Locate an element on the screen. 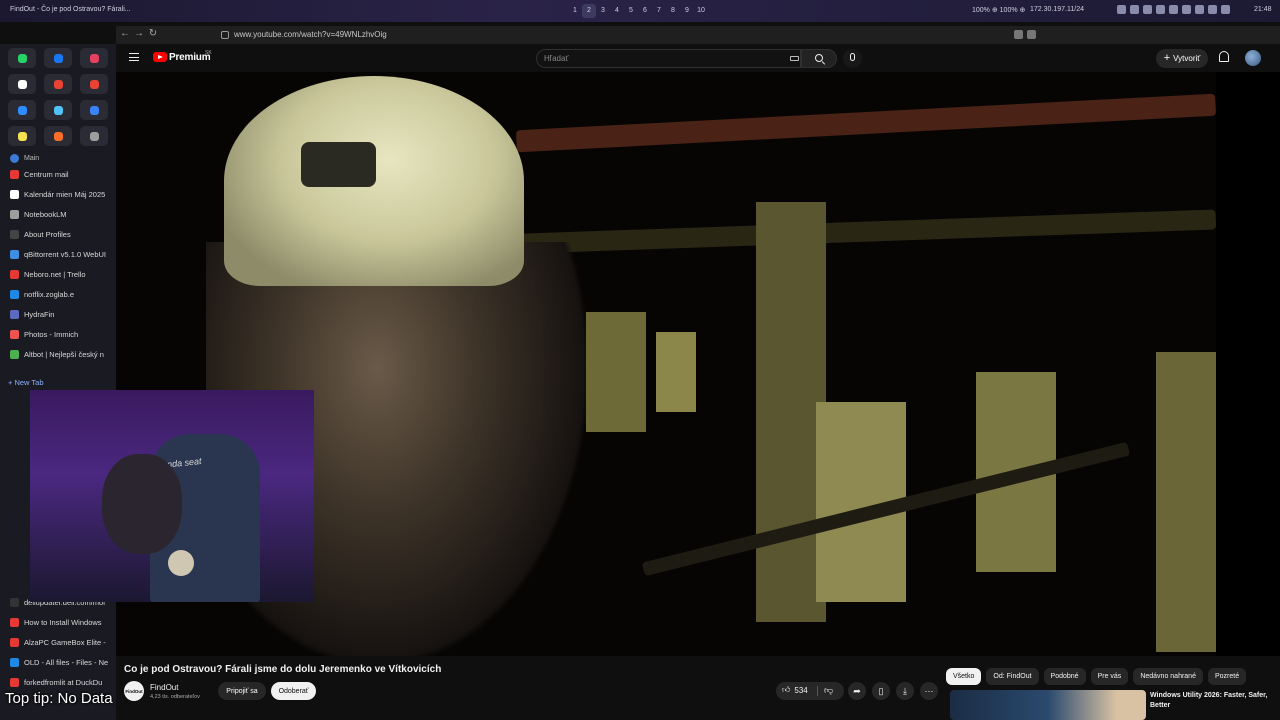  forward-icon: → is located at coordinates (139, 33).